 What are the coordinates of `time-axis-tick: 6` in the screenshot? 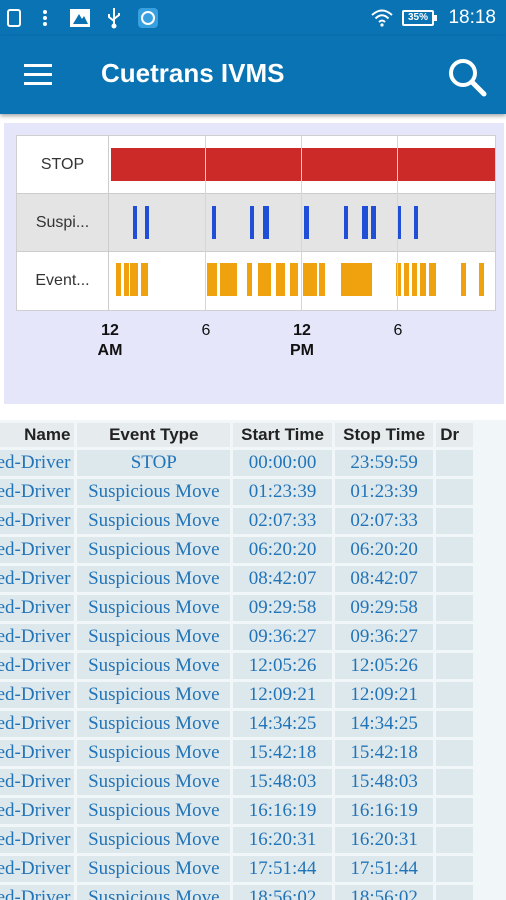 It's located at (206, 331).